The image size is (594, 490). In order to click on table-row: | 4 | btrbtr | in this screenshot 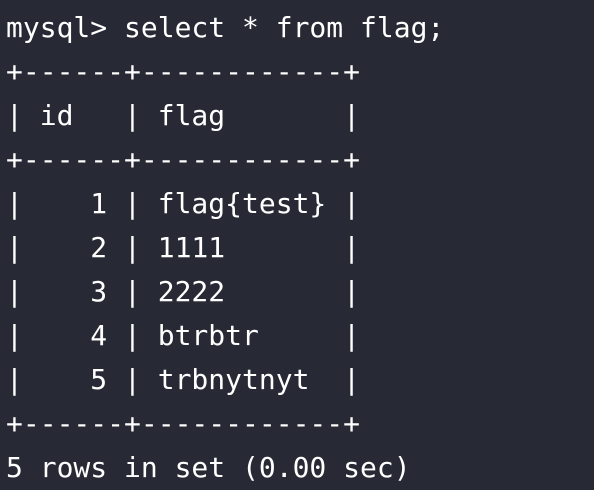, I will do `click(183, 335)`.